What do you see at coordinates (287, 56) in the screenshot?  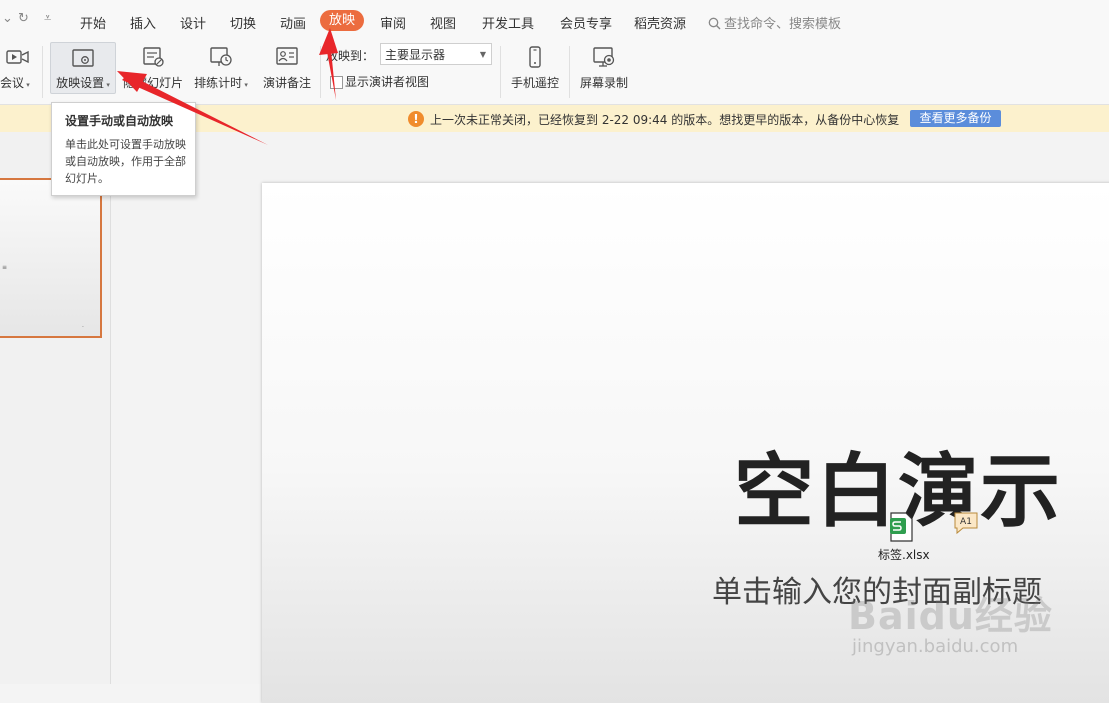 I see `speaker-notes-icon` at bounding box center [287, 56].